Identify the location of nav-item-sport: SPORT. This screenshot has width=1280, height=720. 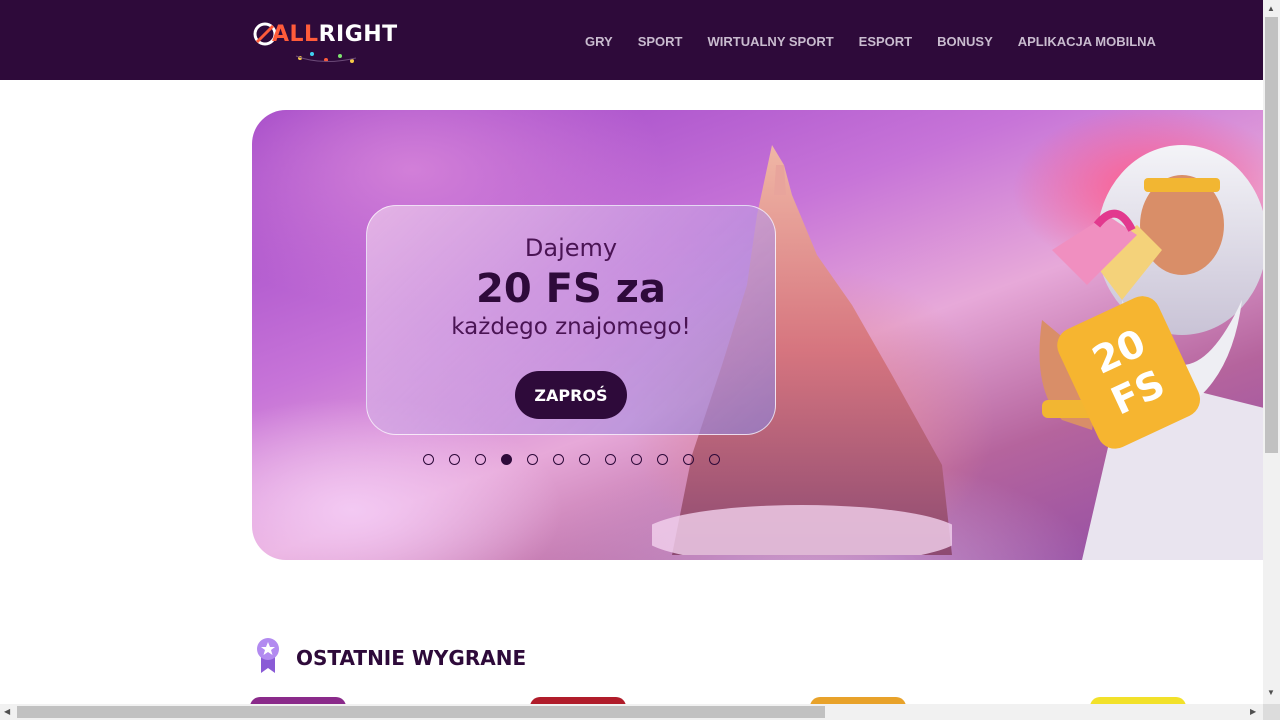
(660, 41).